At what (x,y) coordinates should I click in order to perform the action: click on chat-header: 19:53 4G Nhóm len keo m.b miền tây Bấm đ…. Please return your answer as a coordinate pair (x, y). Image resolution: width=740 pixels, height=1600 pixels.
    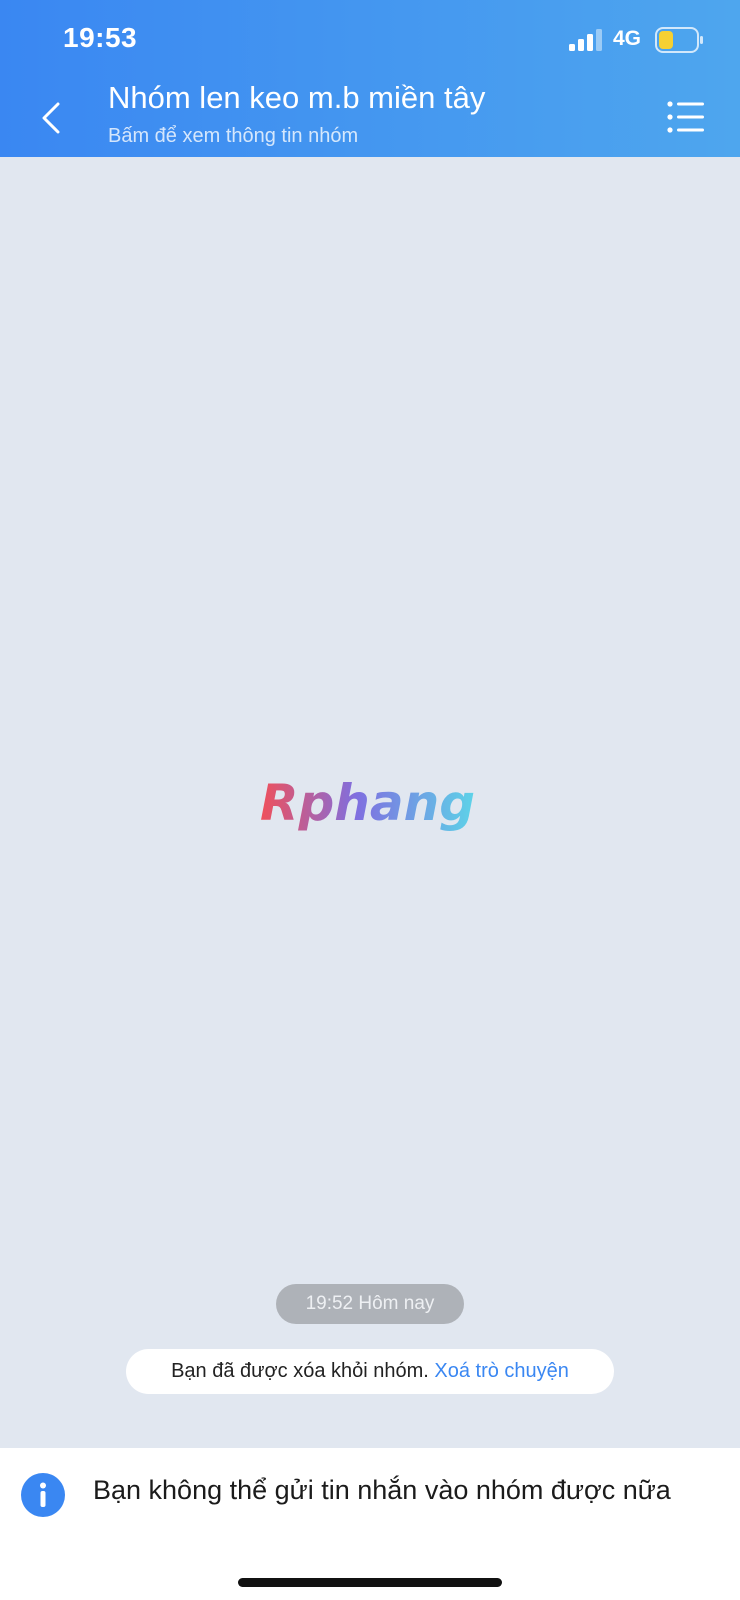
    Looking at the image, I should click on (370, 78).